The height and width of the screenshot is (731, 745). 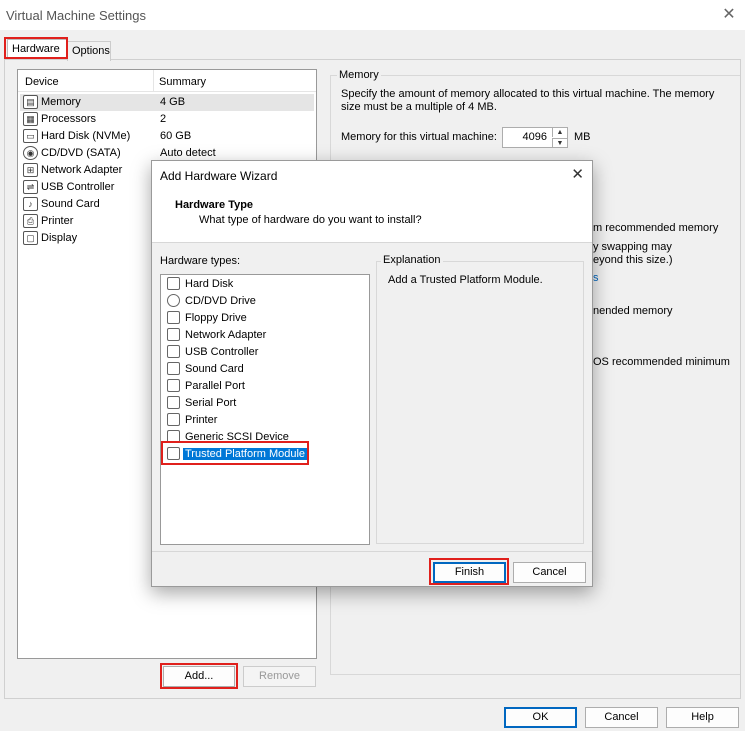 What do you see at coordinates (469, 572) in the screenshot?
I see `finish-button: Finish` at bounding box center [469, 572].